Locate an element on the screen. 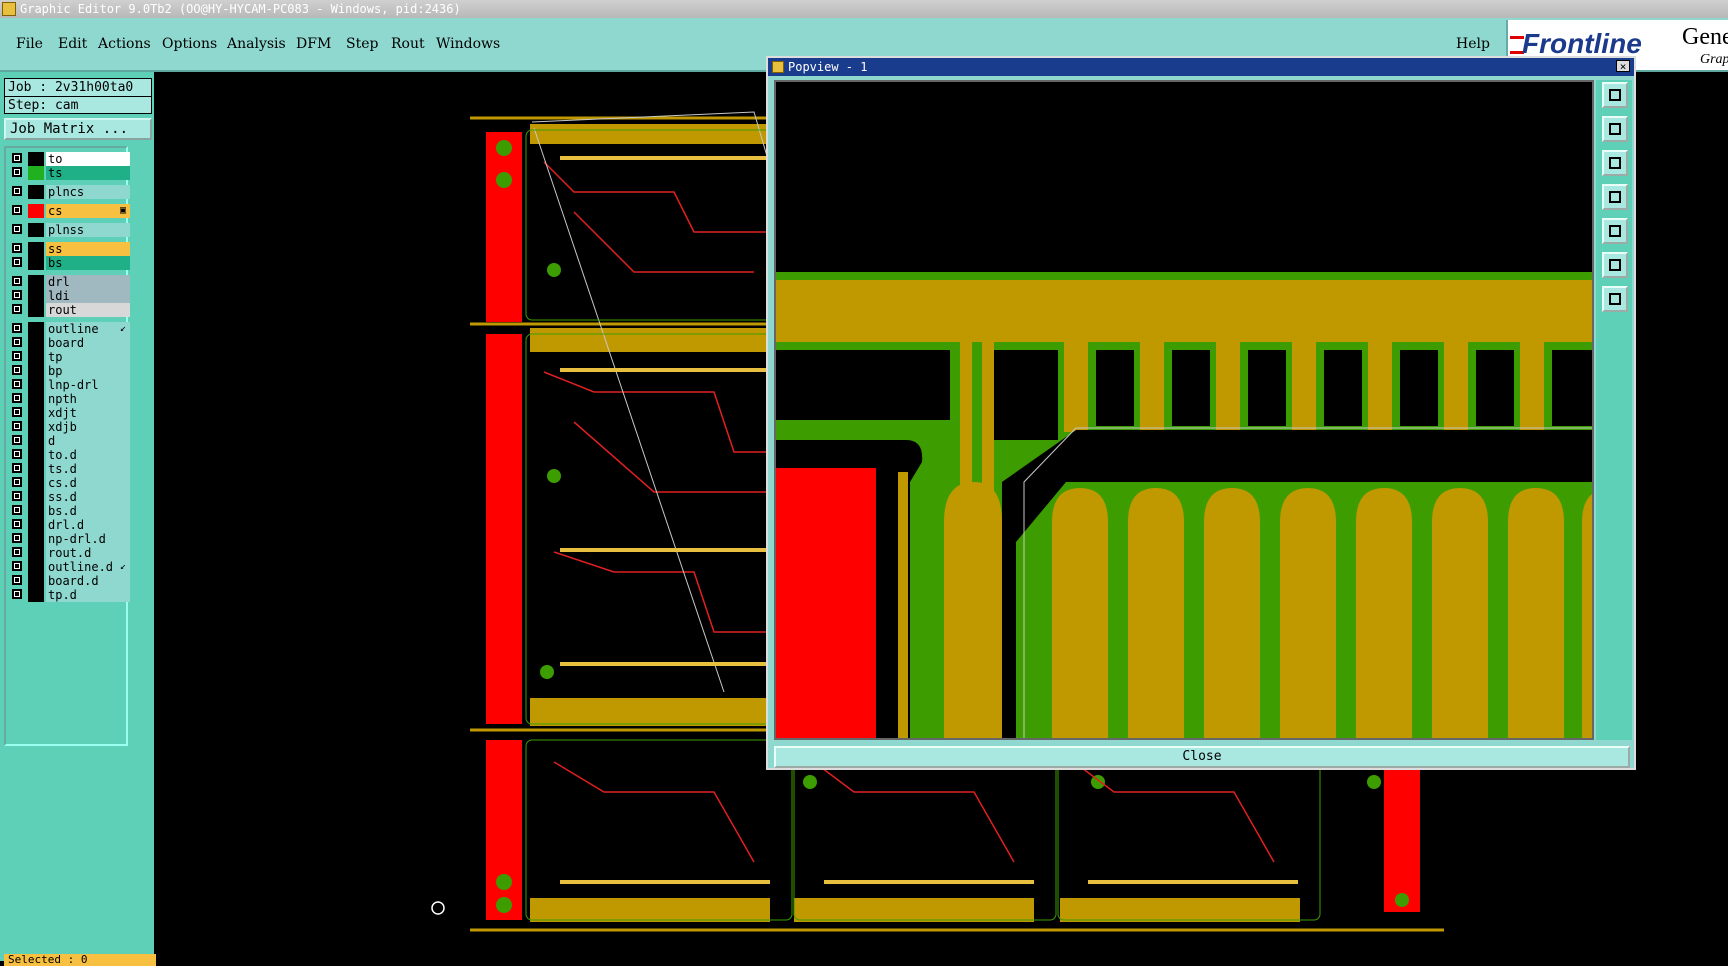  layer-name: ss.d is located at coordinates (88, 497).